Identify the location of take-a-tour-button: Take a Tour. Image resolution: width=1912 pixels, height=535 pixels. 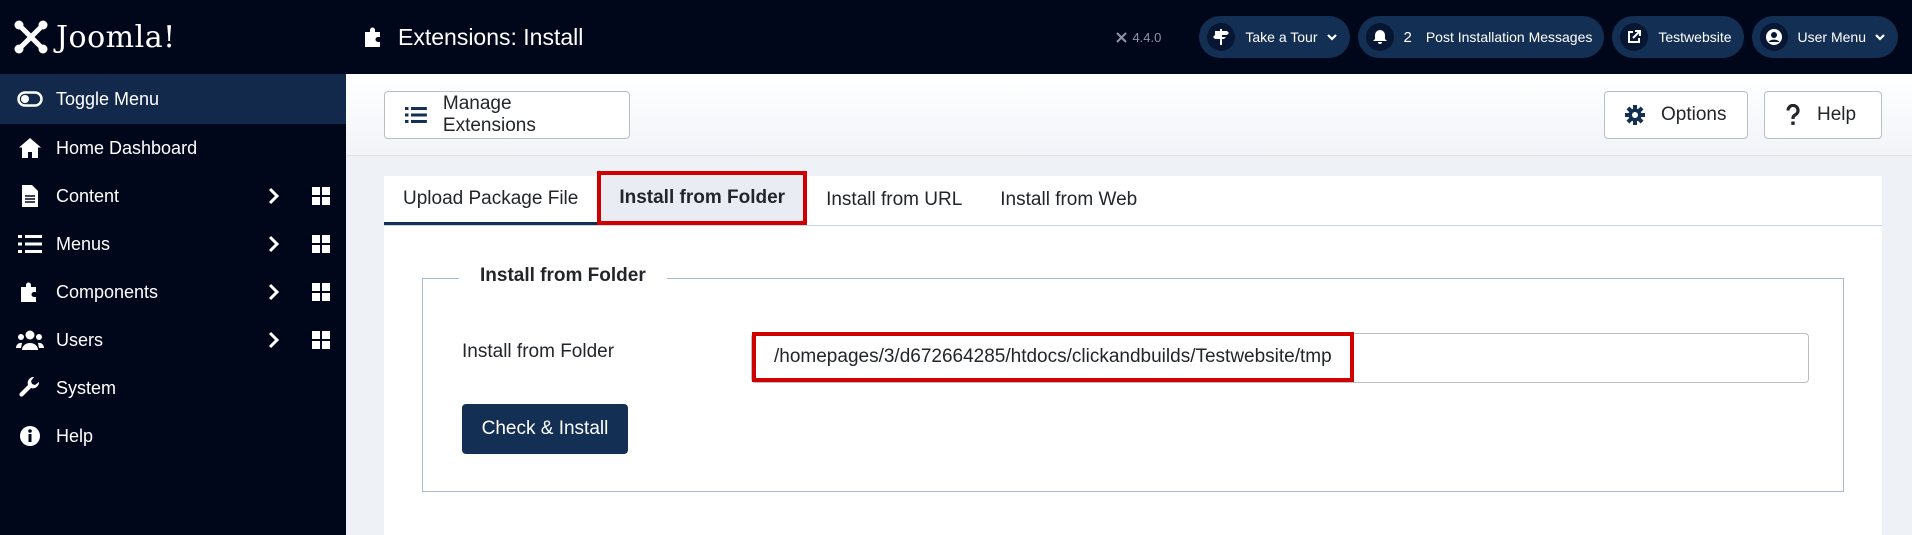
(1274, 37).